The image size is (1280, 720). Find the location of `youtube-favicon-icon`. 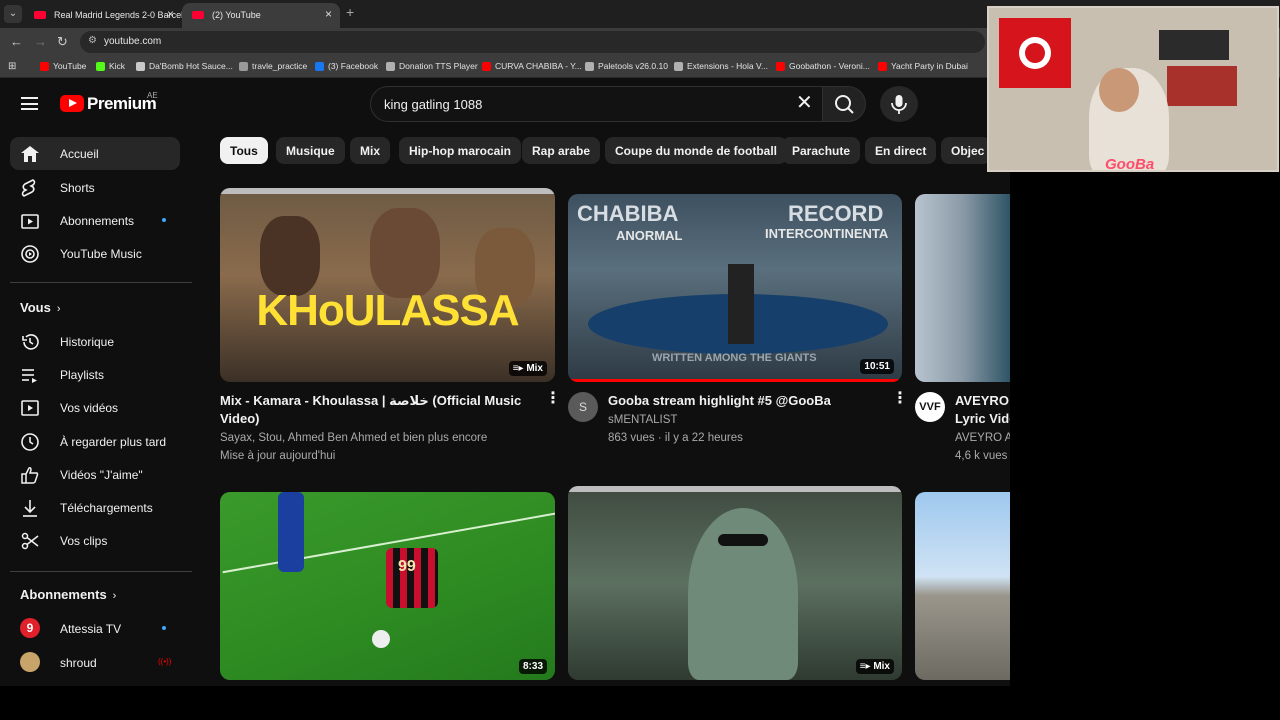

youtube-favicon-icon is located at coordinates (198, 15).